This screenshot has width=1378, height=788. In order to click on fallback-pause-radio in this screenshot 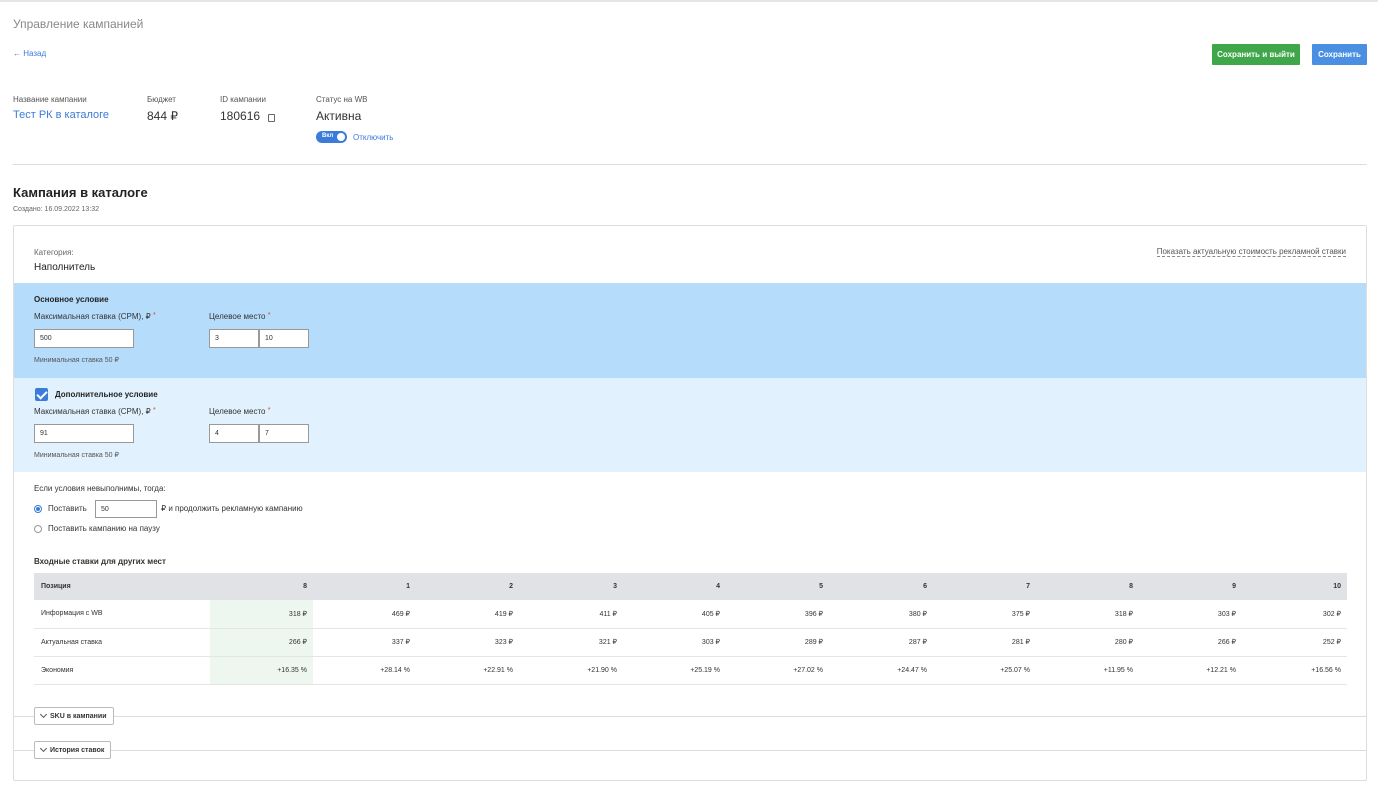, I will do `click(38, 529)`.